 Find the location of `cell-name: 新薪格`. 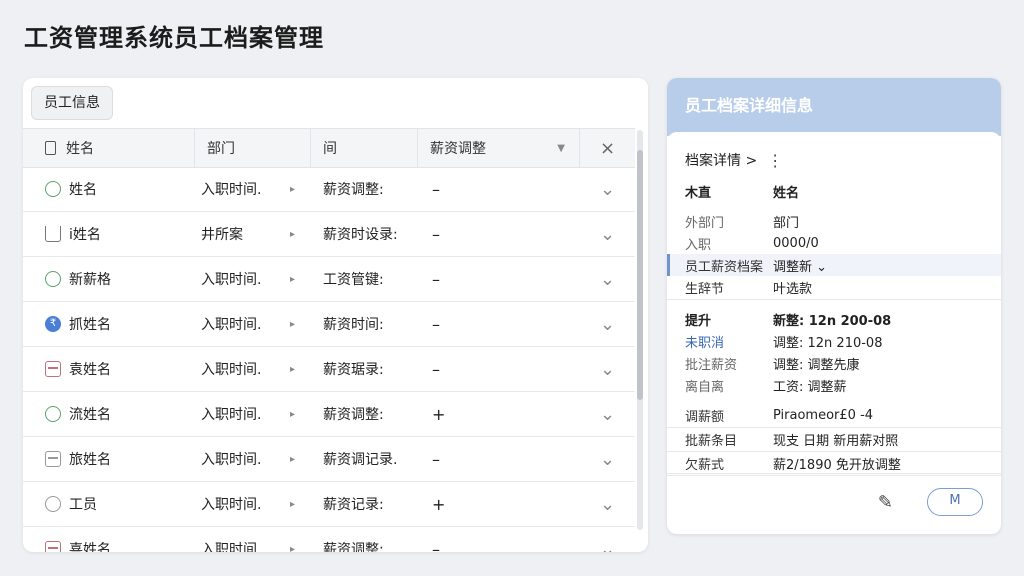

cell-name: 新薪格 is located at coordinates (109, 279).